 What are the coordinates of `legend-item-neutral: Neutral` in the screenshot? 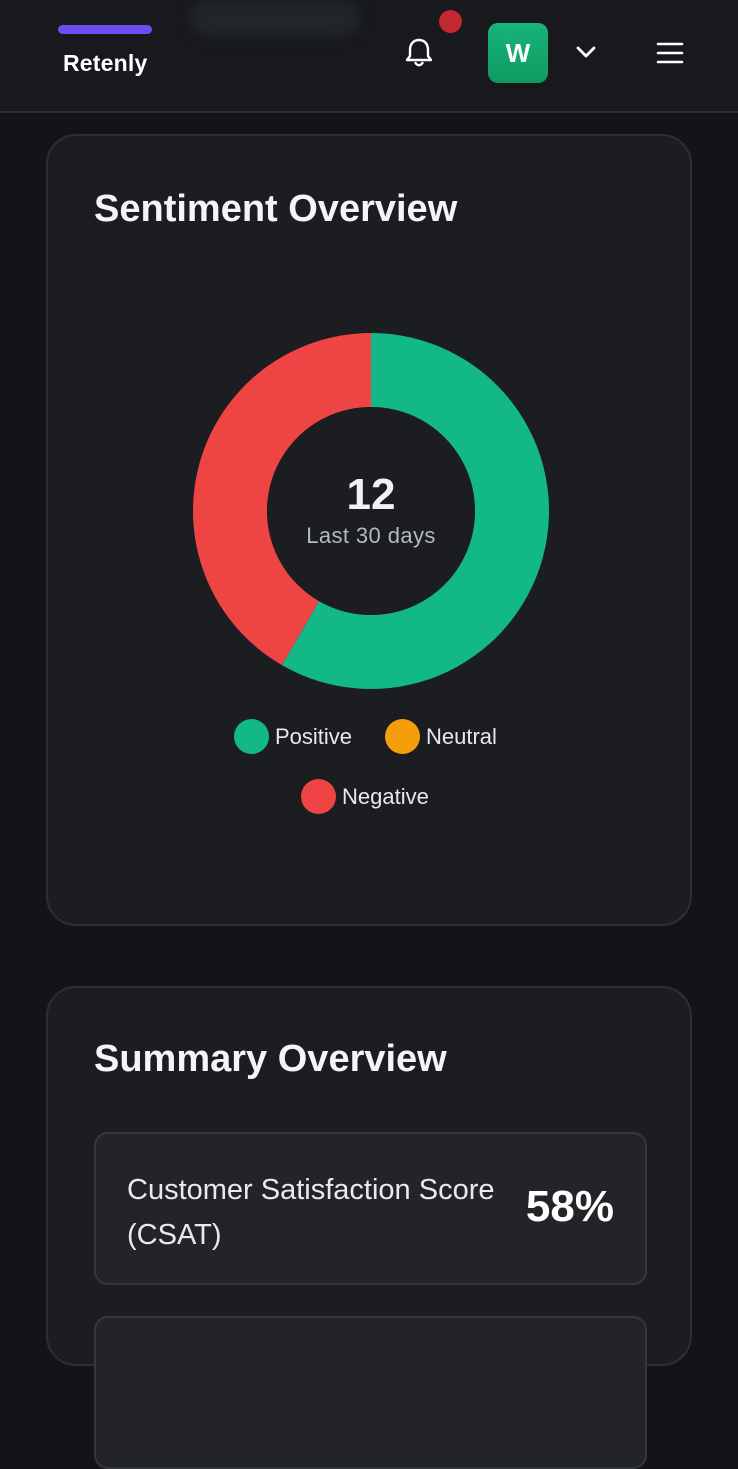 It's located at (441, 736).